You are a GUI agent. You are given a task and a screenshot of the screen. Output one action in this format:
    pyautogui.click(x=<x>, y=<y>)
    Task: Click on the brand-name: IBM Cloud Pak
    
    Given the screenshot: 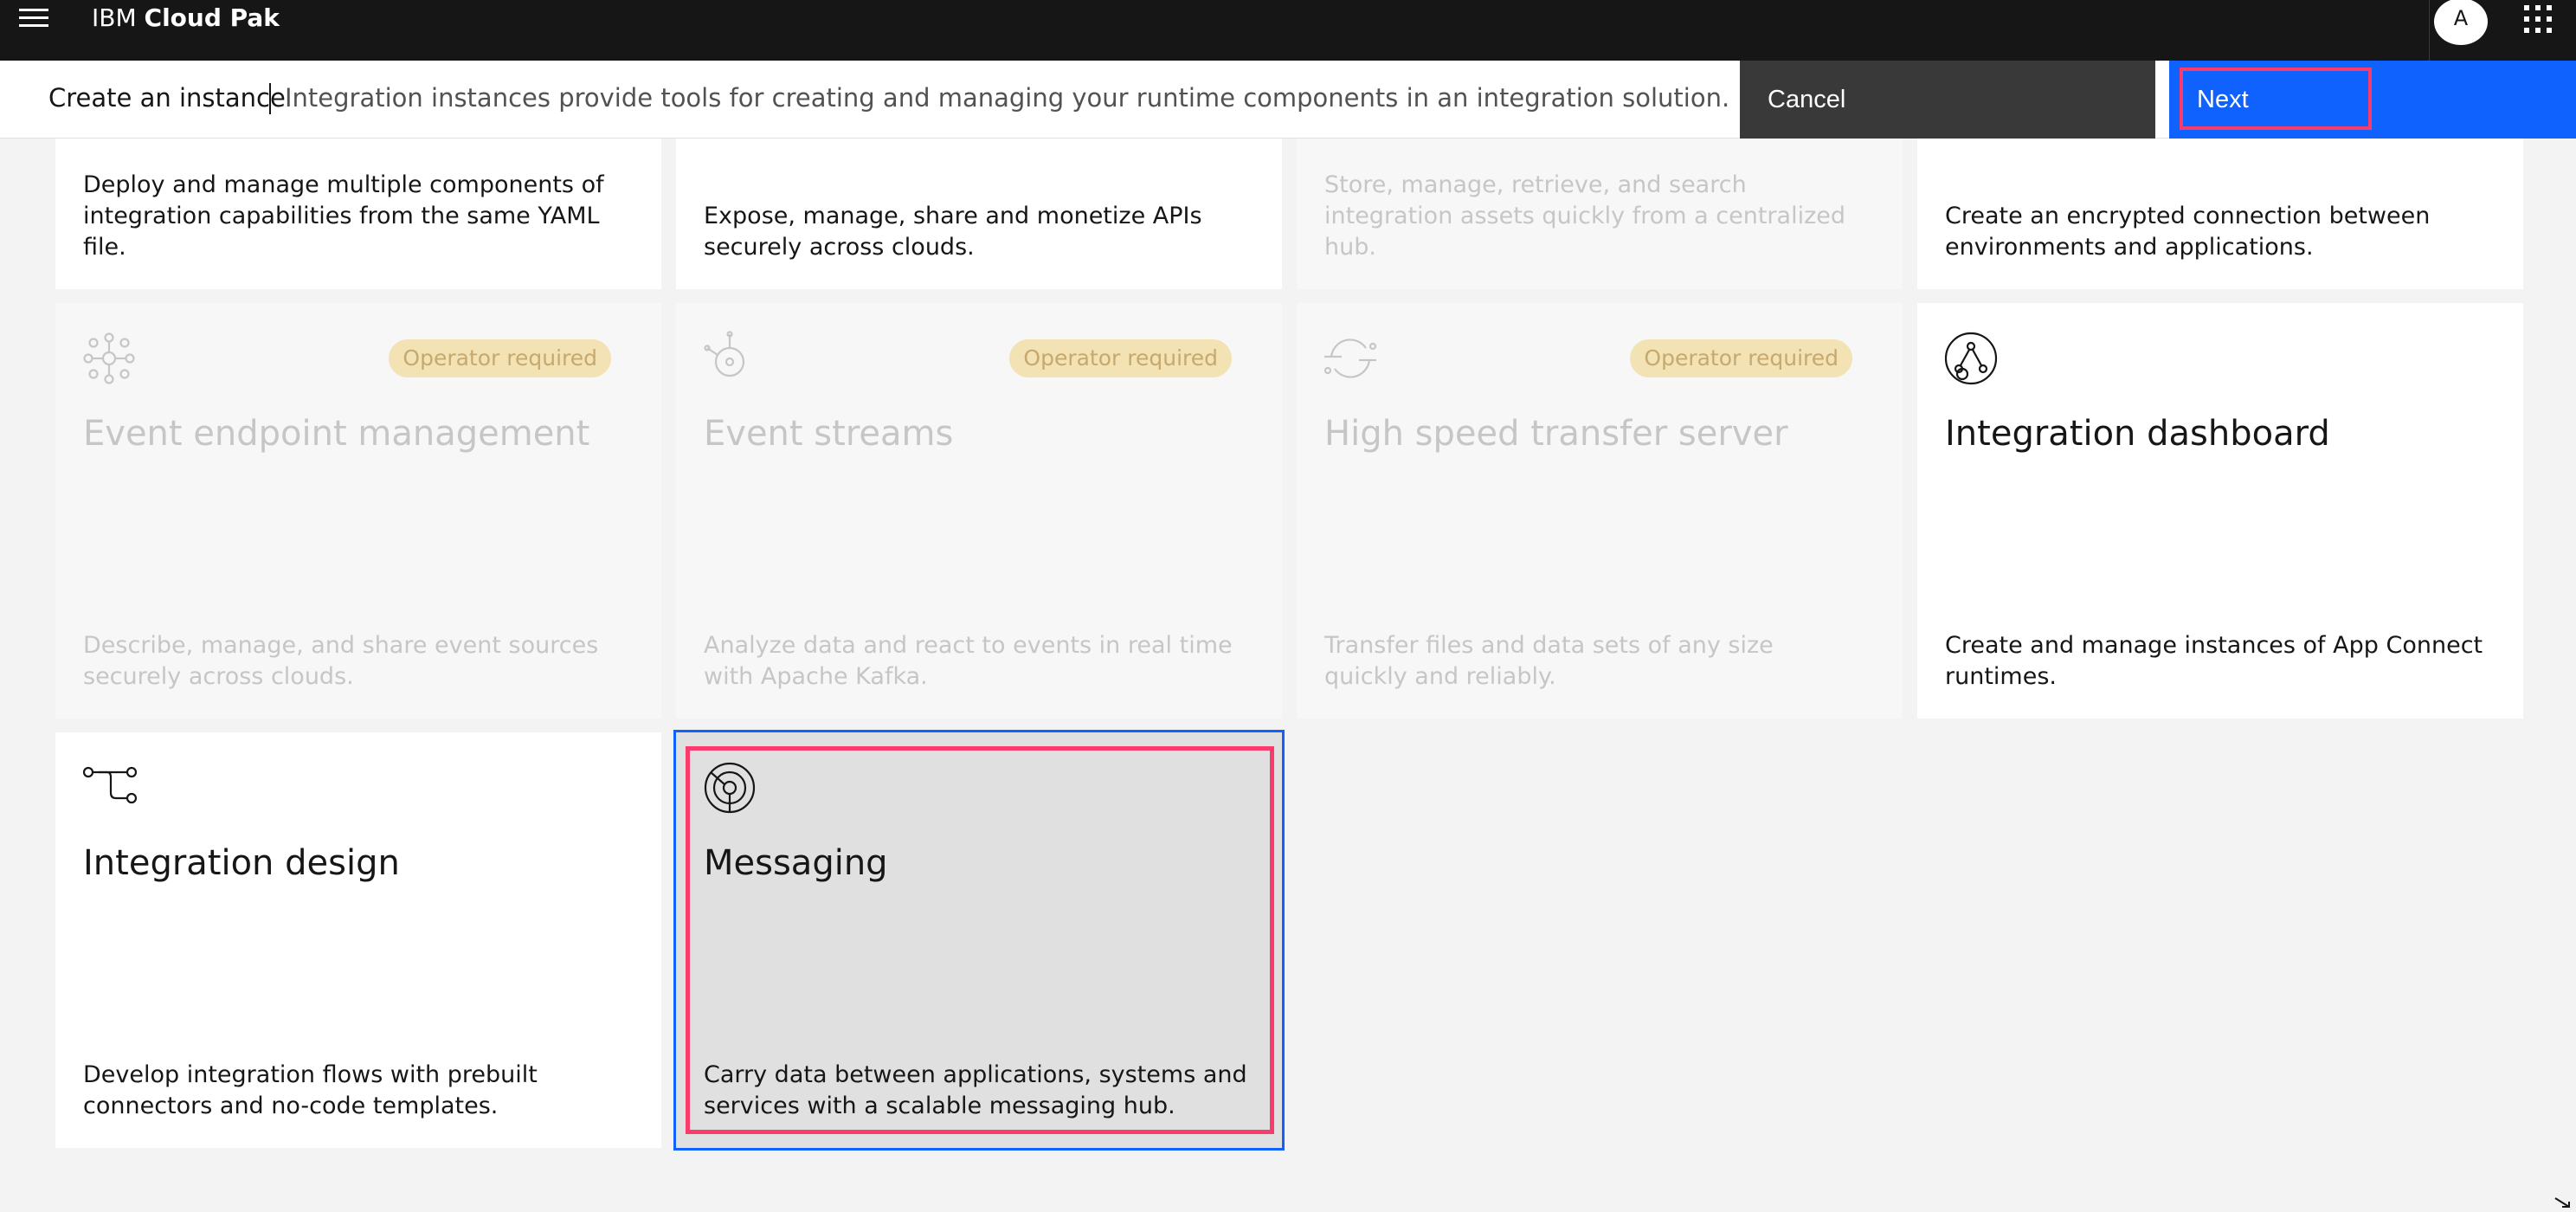 What is the action you would take?
    pyautogui.click(x=186, y=18)
    